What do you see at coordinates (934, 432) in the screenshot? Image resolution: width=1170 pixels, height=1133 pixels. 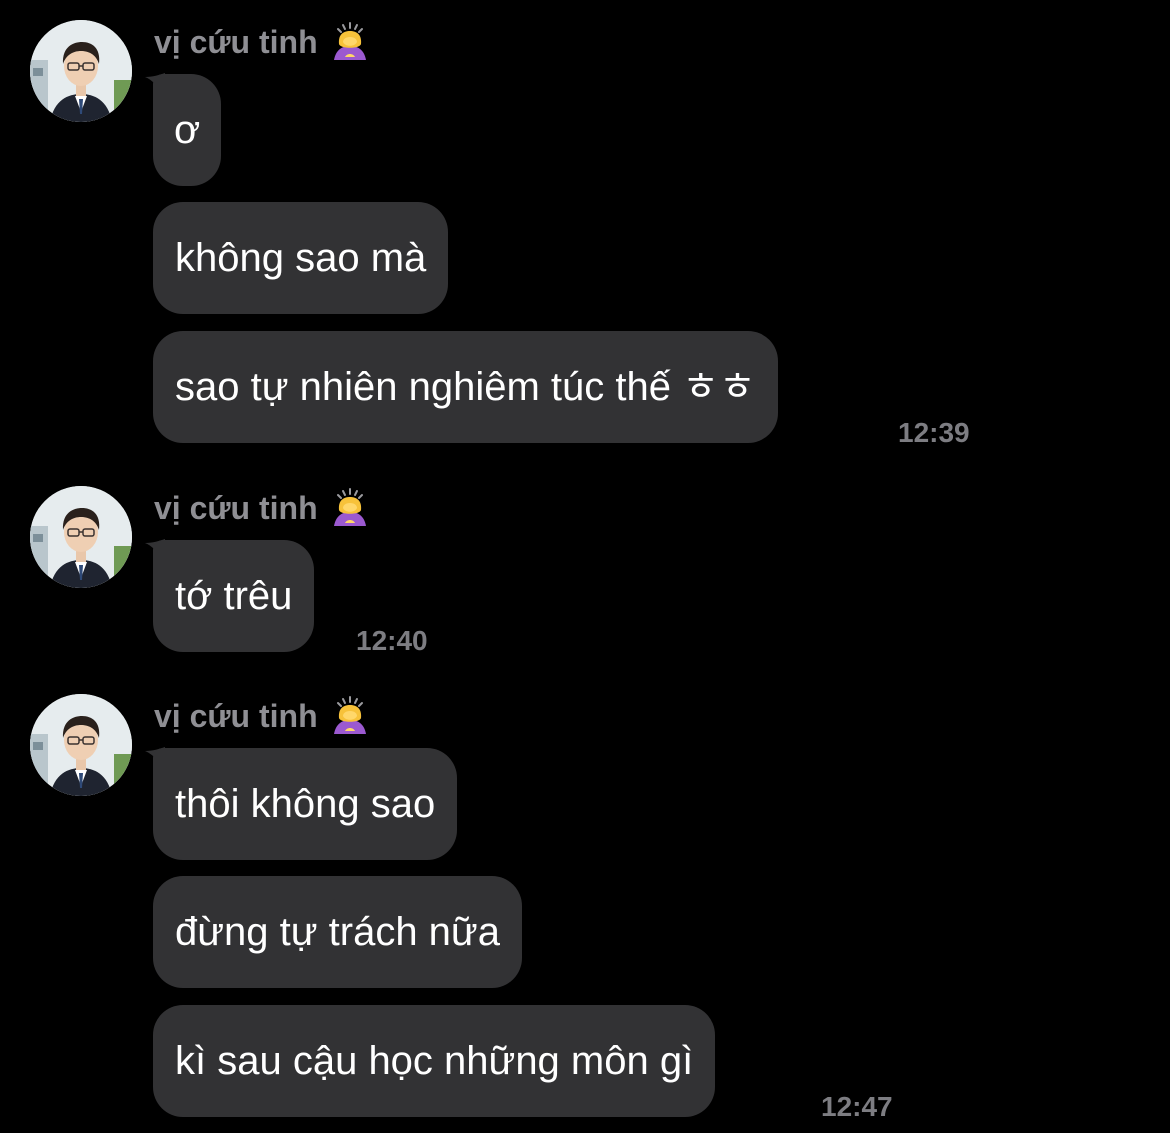 I see `message-time: 12:39` at bounding box center [934, 432].